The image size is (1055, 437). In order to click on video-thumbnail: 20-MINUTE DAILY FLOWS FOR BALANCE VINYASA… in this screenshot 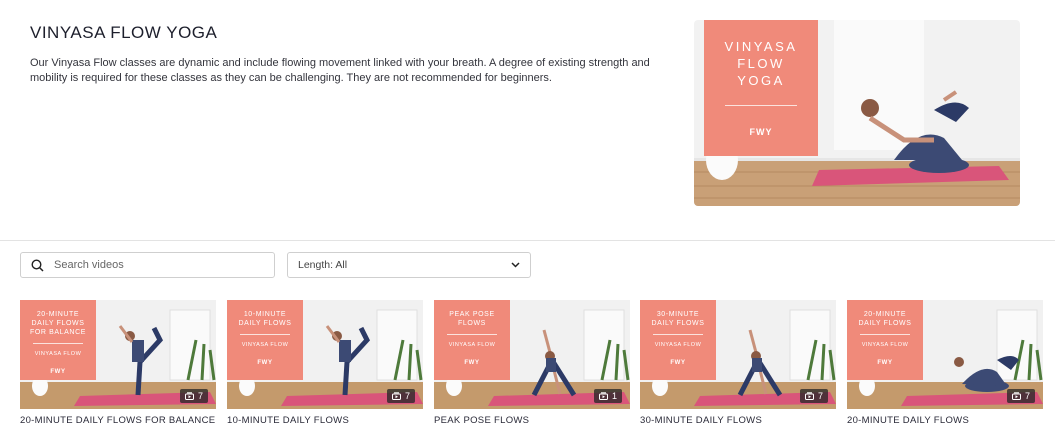, I will do `click(118, 354)`.